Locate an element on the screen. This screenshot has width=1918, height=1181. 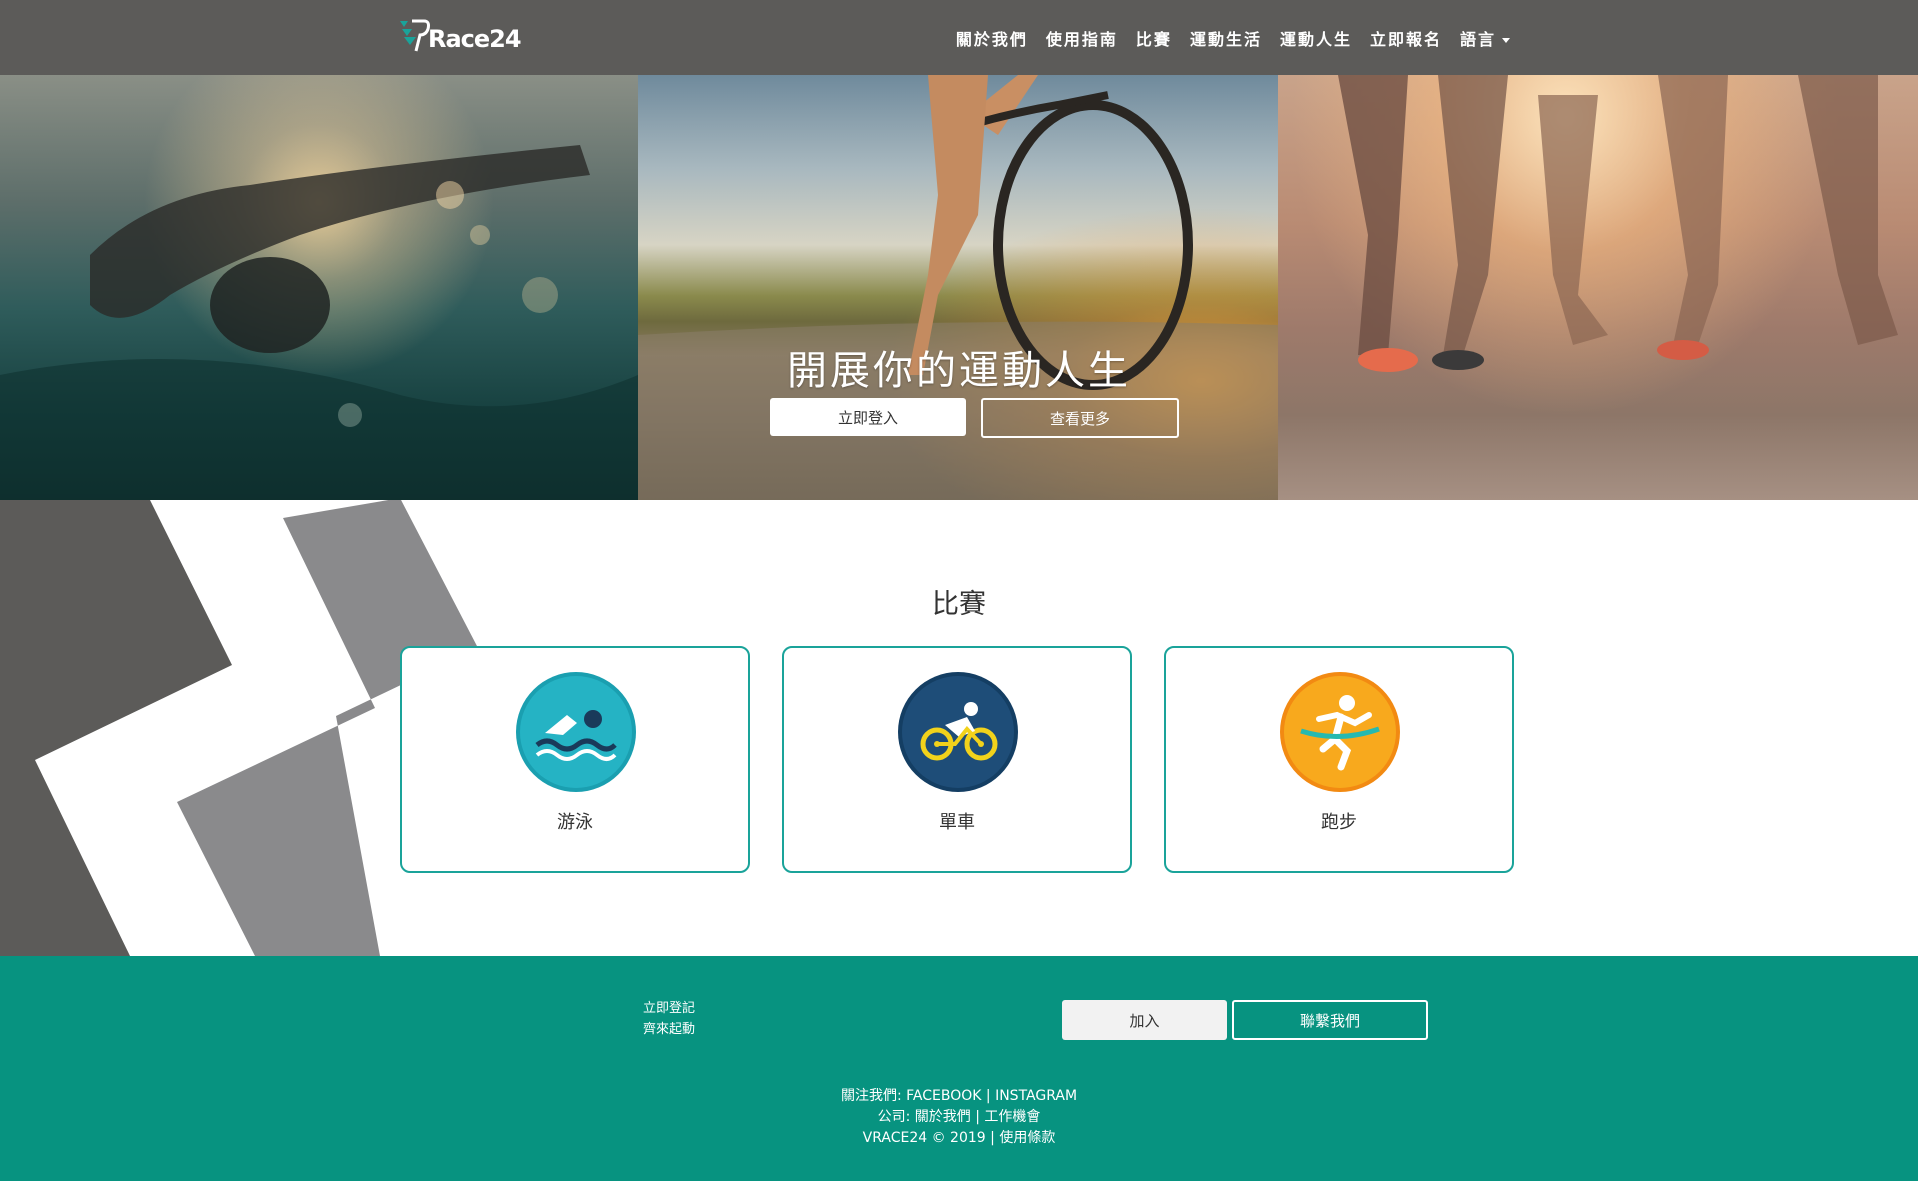
join-button: 加入 is located at coordinates (1144, 1020).